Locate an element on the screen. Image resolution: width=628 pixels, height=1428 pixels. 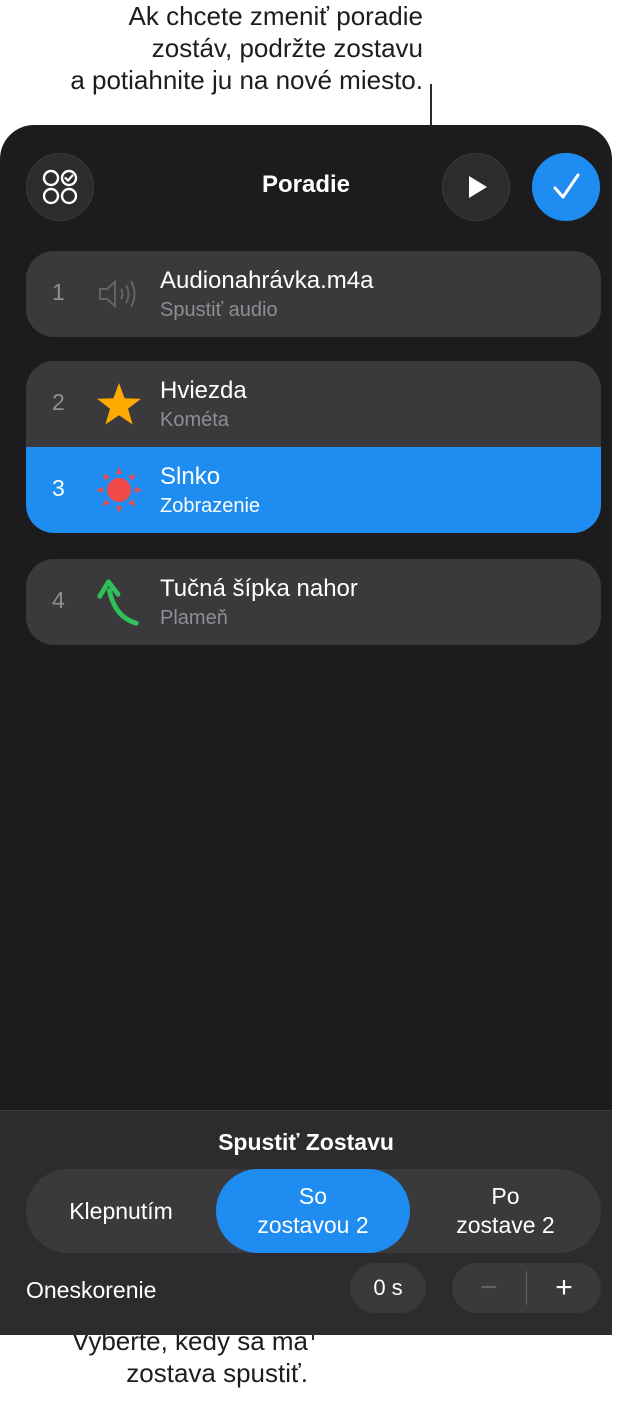
option-label: Po zostave 2 is located at coordinates (505, 1210).